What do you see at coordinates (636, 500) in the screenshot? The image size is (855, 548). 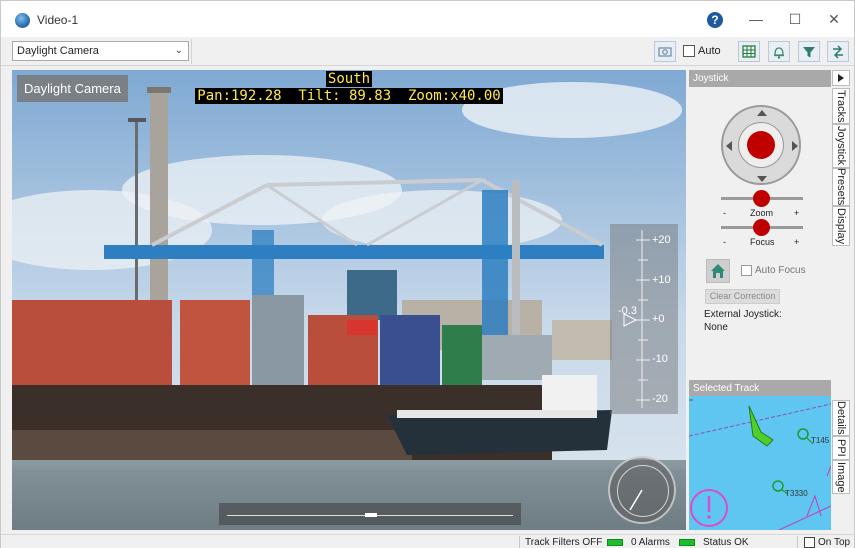 I see `compass-needle-icon` at bounding box center [636, 500].